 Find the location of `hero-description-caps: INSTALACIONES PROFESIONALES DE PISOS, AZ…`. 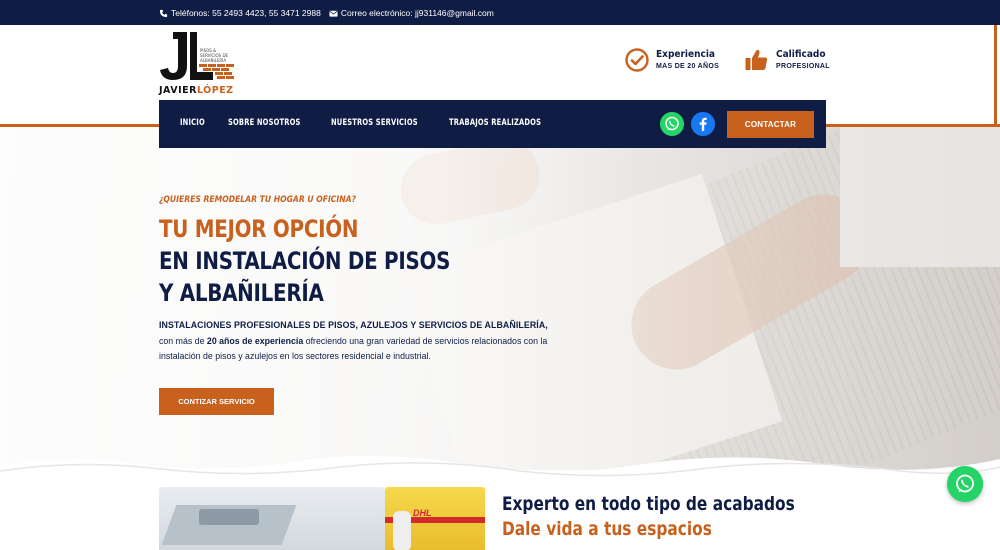

hero-description-caps: INSTALACIONES PROFESIONALES DE PISOS, AZ… is located at coordinates (353, 325).